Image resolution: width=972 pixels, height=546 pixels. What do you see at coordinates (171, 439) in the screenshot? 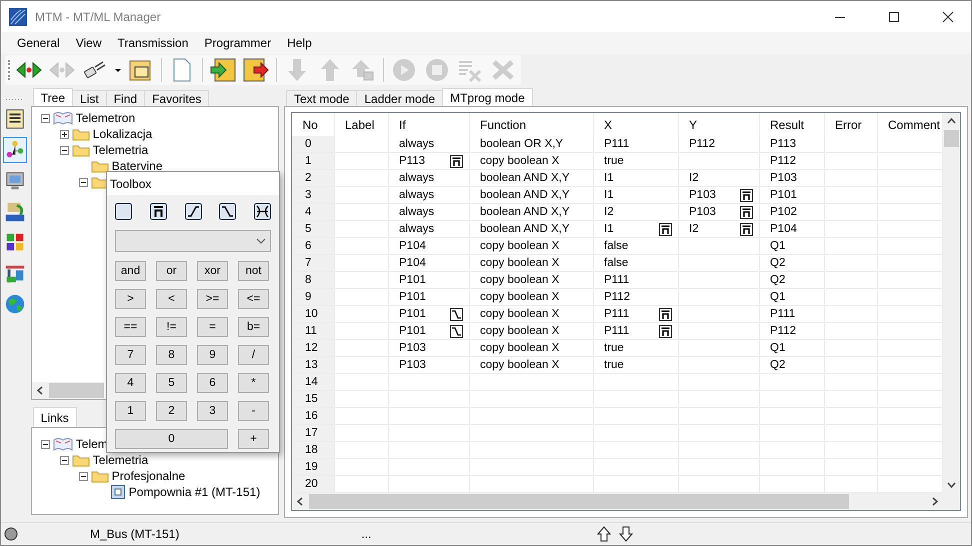
I see `key-button: 0` at bounding box center [171, 439].